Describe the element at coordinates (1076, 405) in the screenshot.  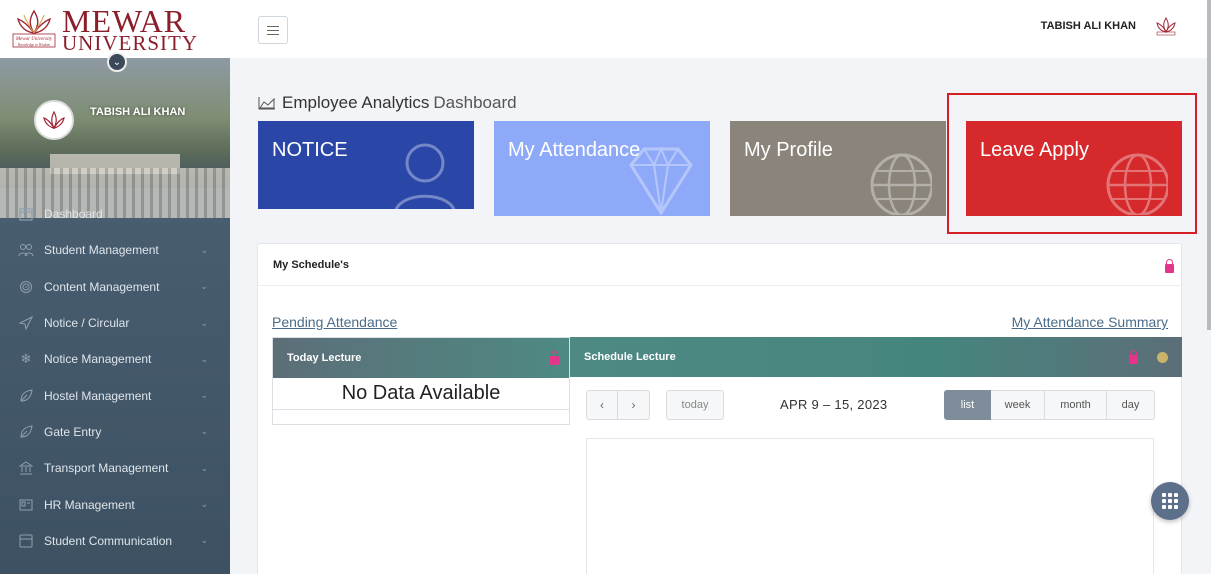
I see `view-month-button: month` at that location.